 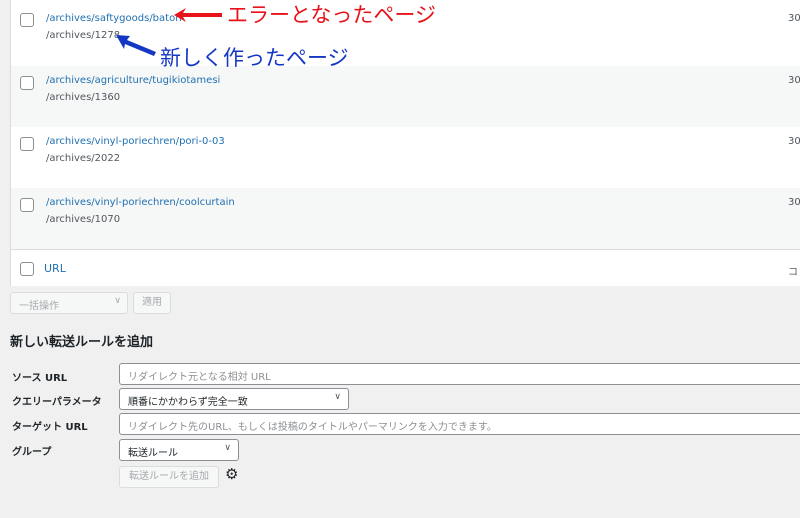 I want to click on query-params-select: 順番にかかわらず完全一致 ∨, so click(x=234, y=399).